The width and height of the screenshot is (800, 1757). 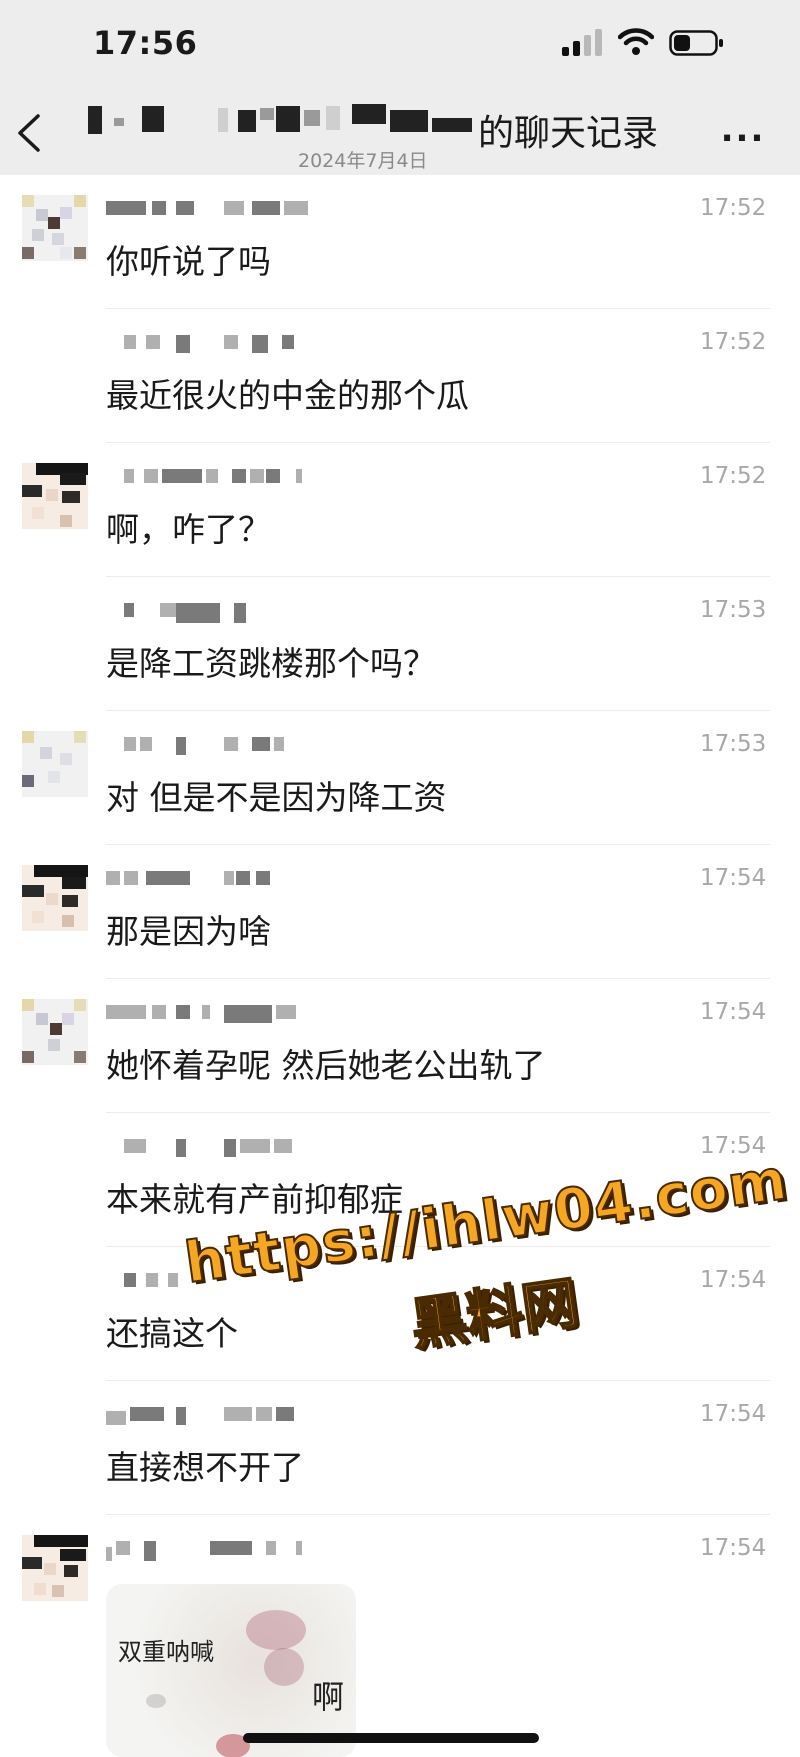 I want to click on wifi-icon, so click(x=636, y=41).